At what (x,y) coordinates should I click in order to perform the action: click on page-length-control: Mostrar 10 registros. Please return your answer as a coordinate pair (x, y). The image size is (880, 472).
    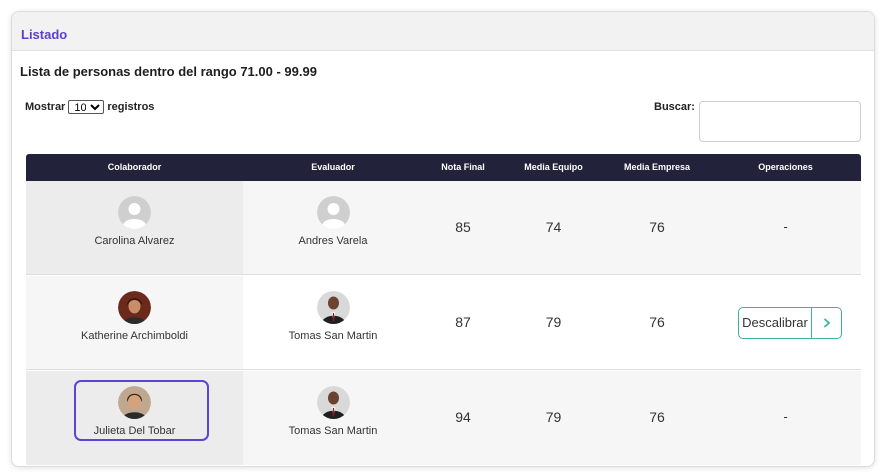
    Looking at the image, I should click on (89, 107).